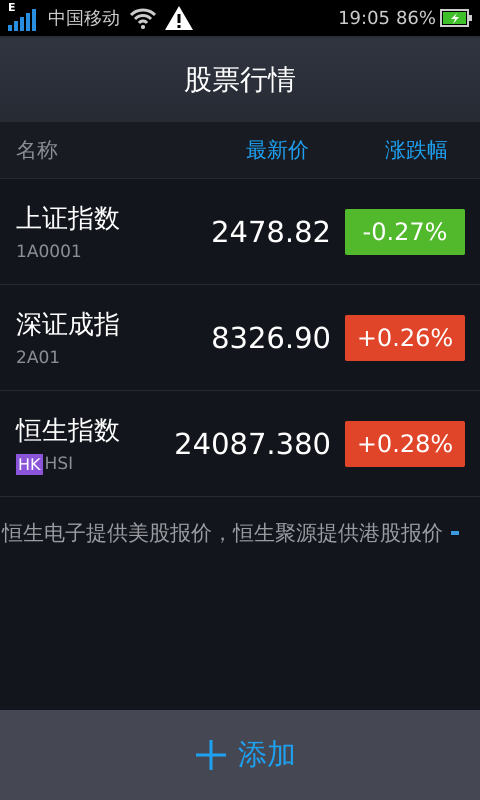  Describe the element at coordinates (271, 337) in the screenshot. I see `stock-price: 8326.90` at that location.